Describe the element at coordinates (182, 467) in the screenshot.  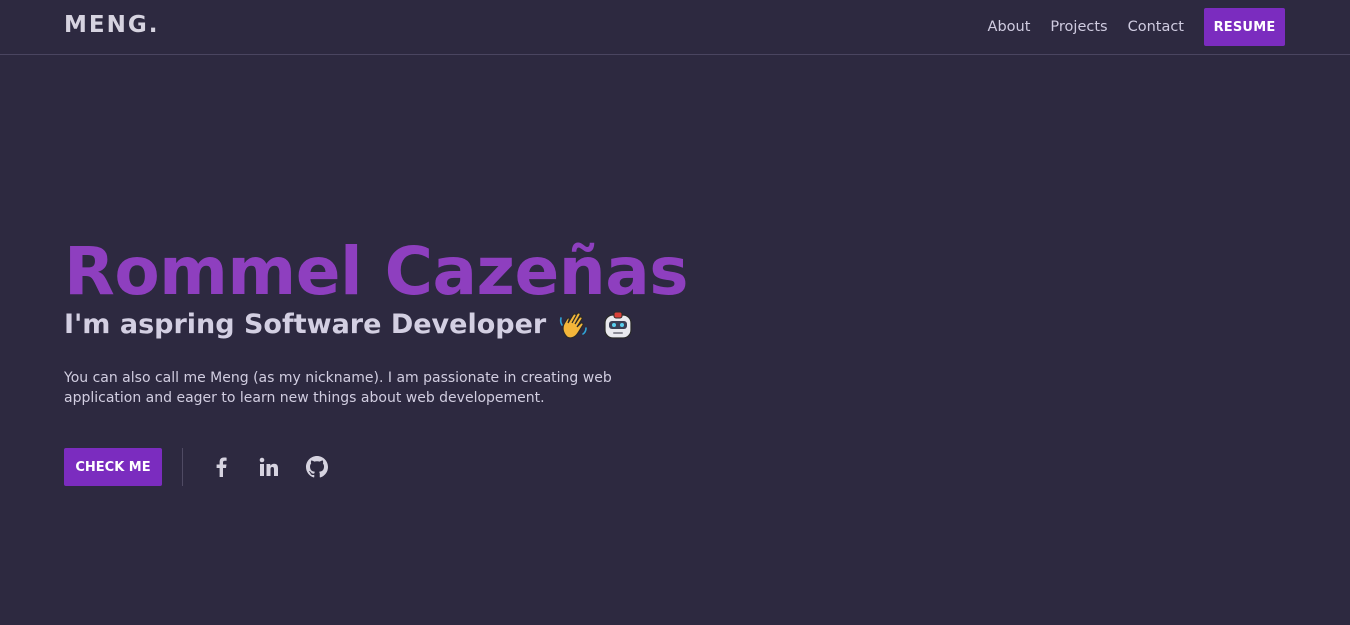
I see `divider` at that location.